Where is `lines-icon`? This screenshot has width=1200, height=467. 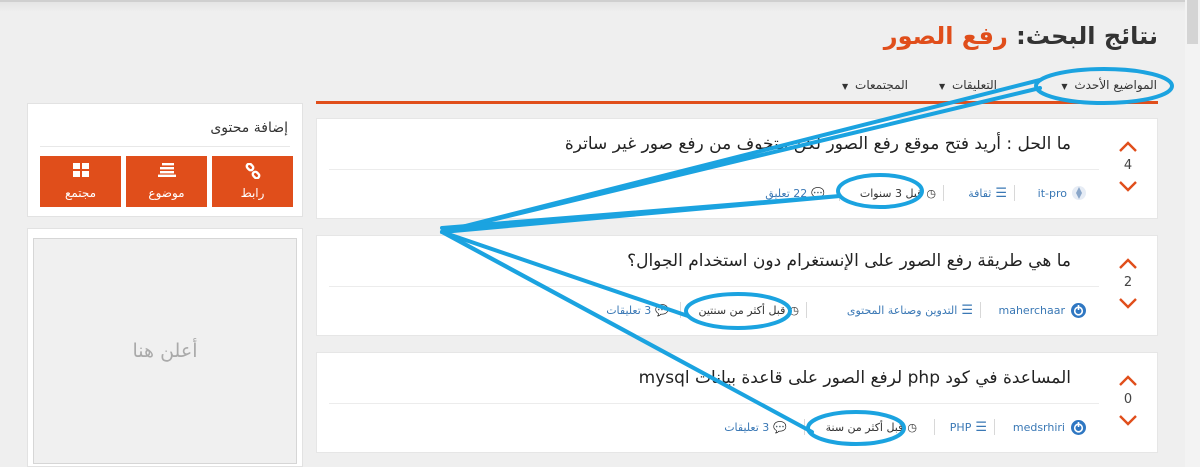
lines-icon is located at coordinates (166, 173).